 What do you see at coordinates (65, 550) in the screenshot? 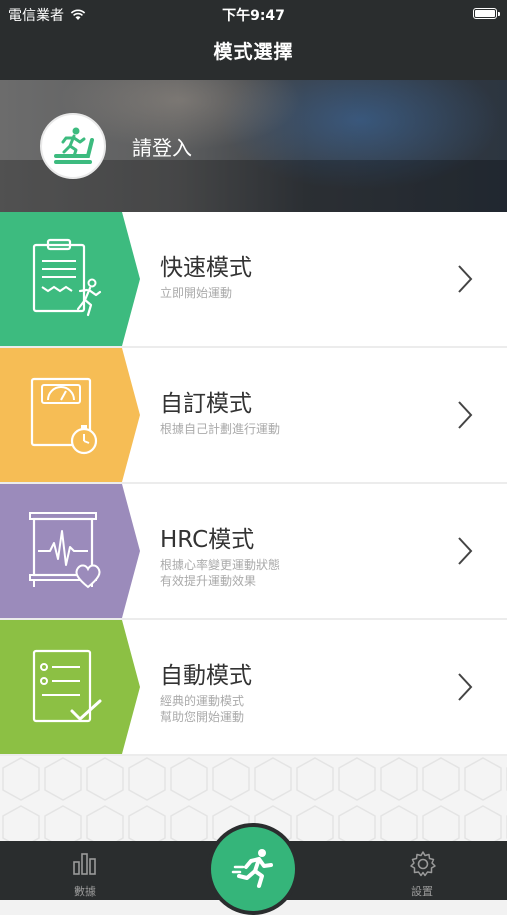
I see `heart-monitor-icon` at bounding box center [65, 550].